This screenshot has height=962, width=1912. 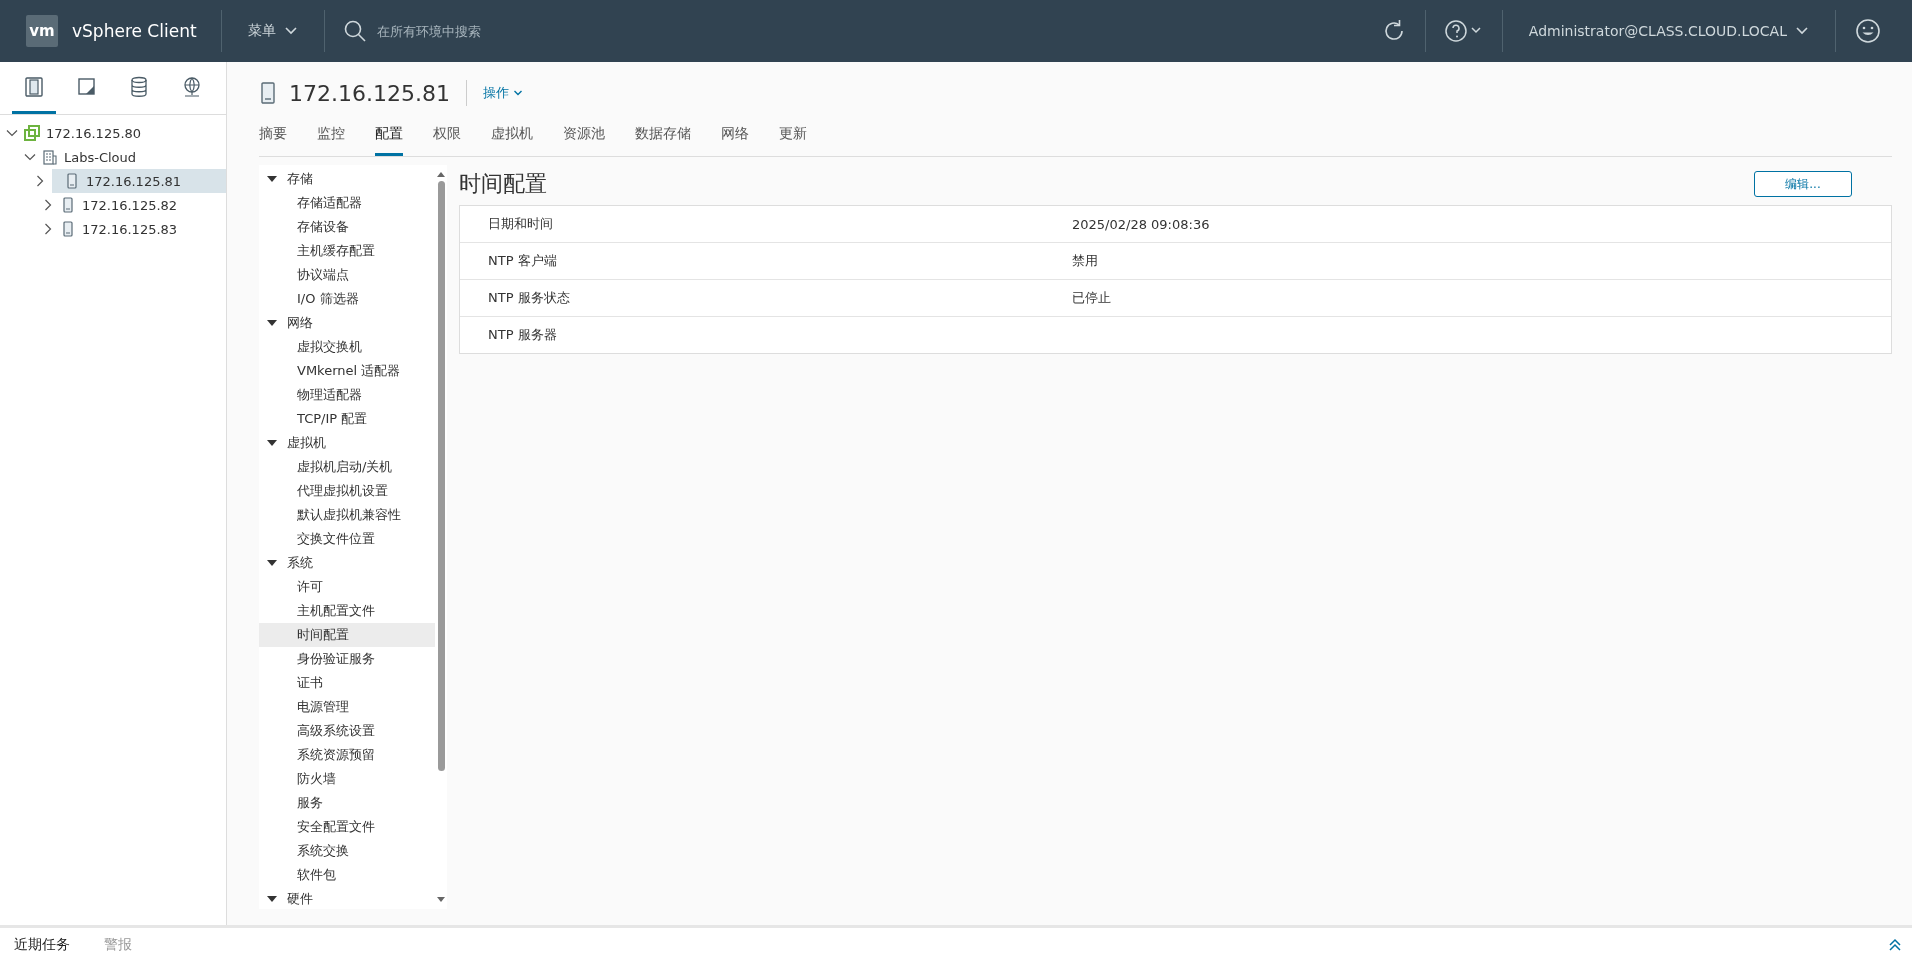 I want to click on property-label: NTP 服务状态, so click(x=529, y=298).